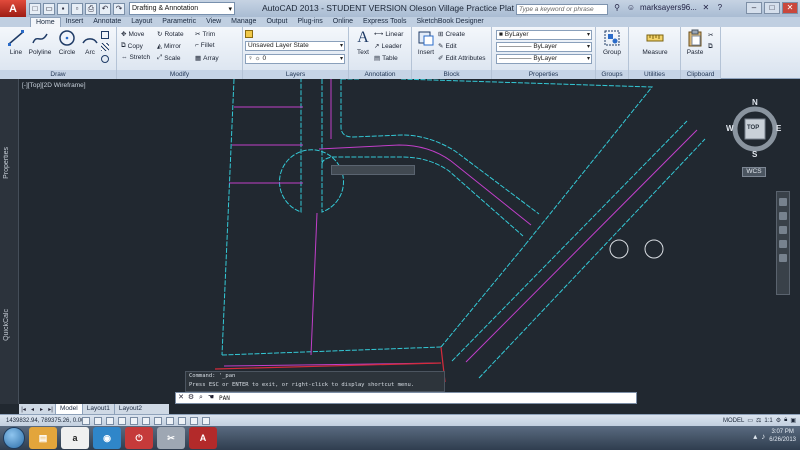 The width and height of the screenshot is (800, 450). Describe the element at coordinates (386, 58) in the screenshot. I see `table-tool: ▤ Table` at that location.